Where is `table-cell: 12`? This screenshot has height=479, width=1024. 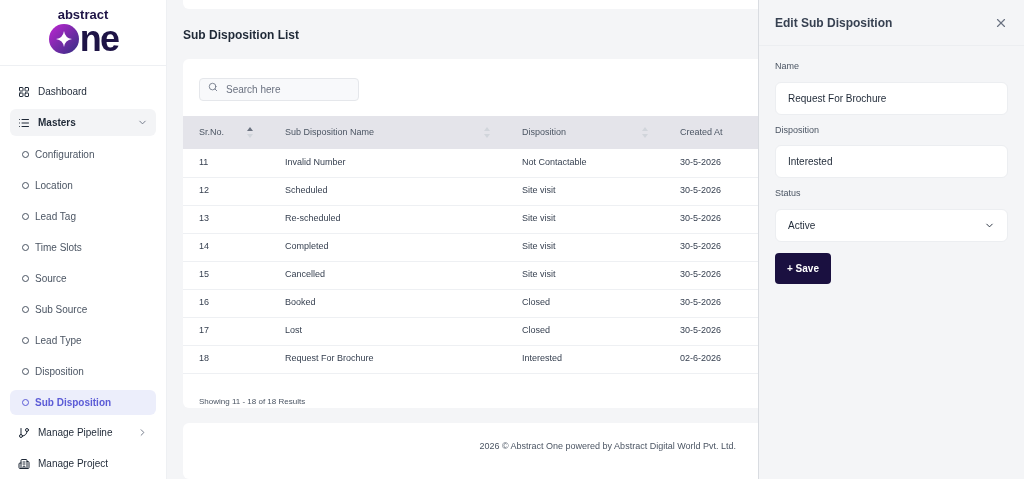
table-cell: 12 is located at coordinates (226, 191).